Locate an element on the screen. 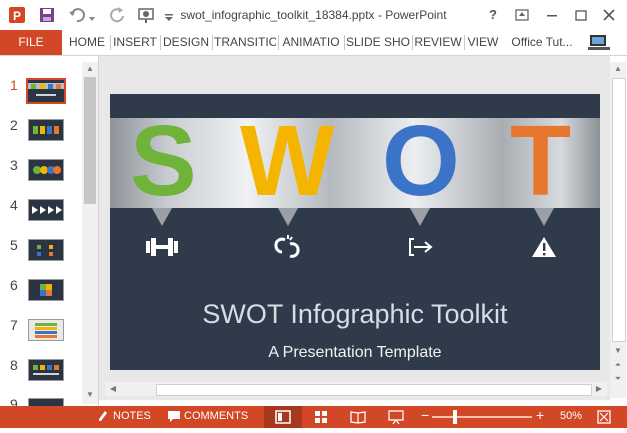 The image size is (627, 433). slide-sorter-icon is located at coordinates (321, 417).